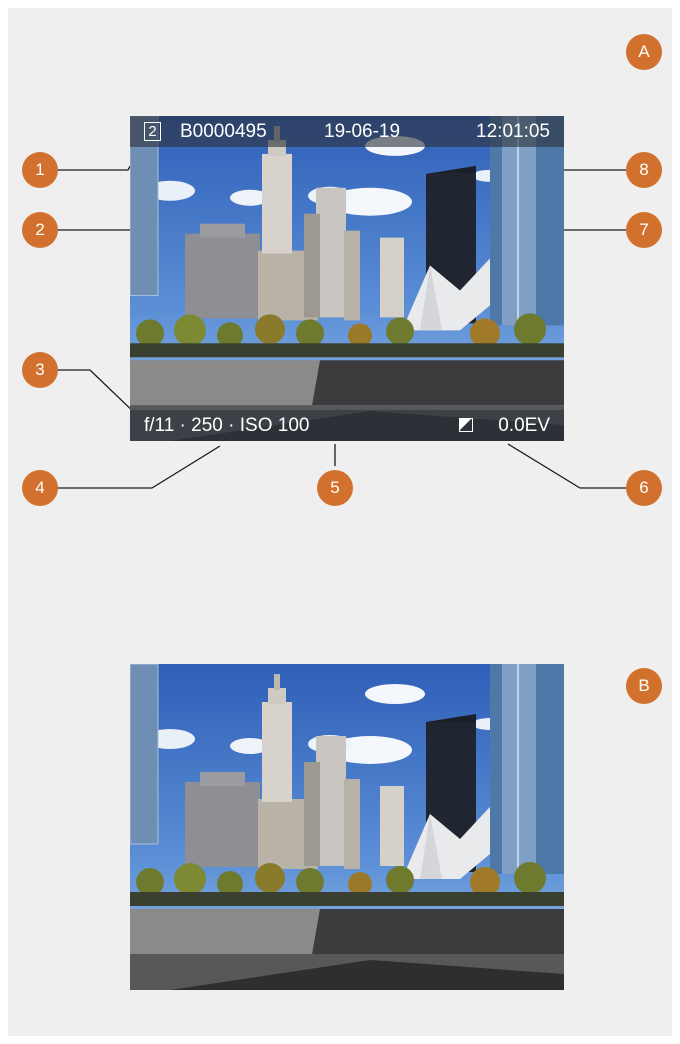 This screenshot has width=680, height=1044. I want to click on exposure-compensation-icon, so click(466, 425).